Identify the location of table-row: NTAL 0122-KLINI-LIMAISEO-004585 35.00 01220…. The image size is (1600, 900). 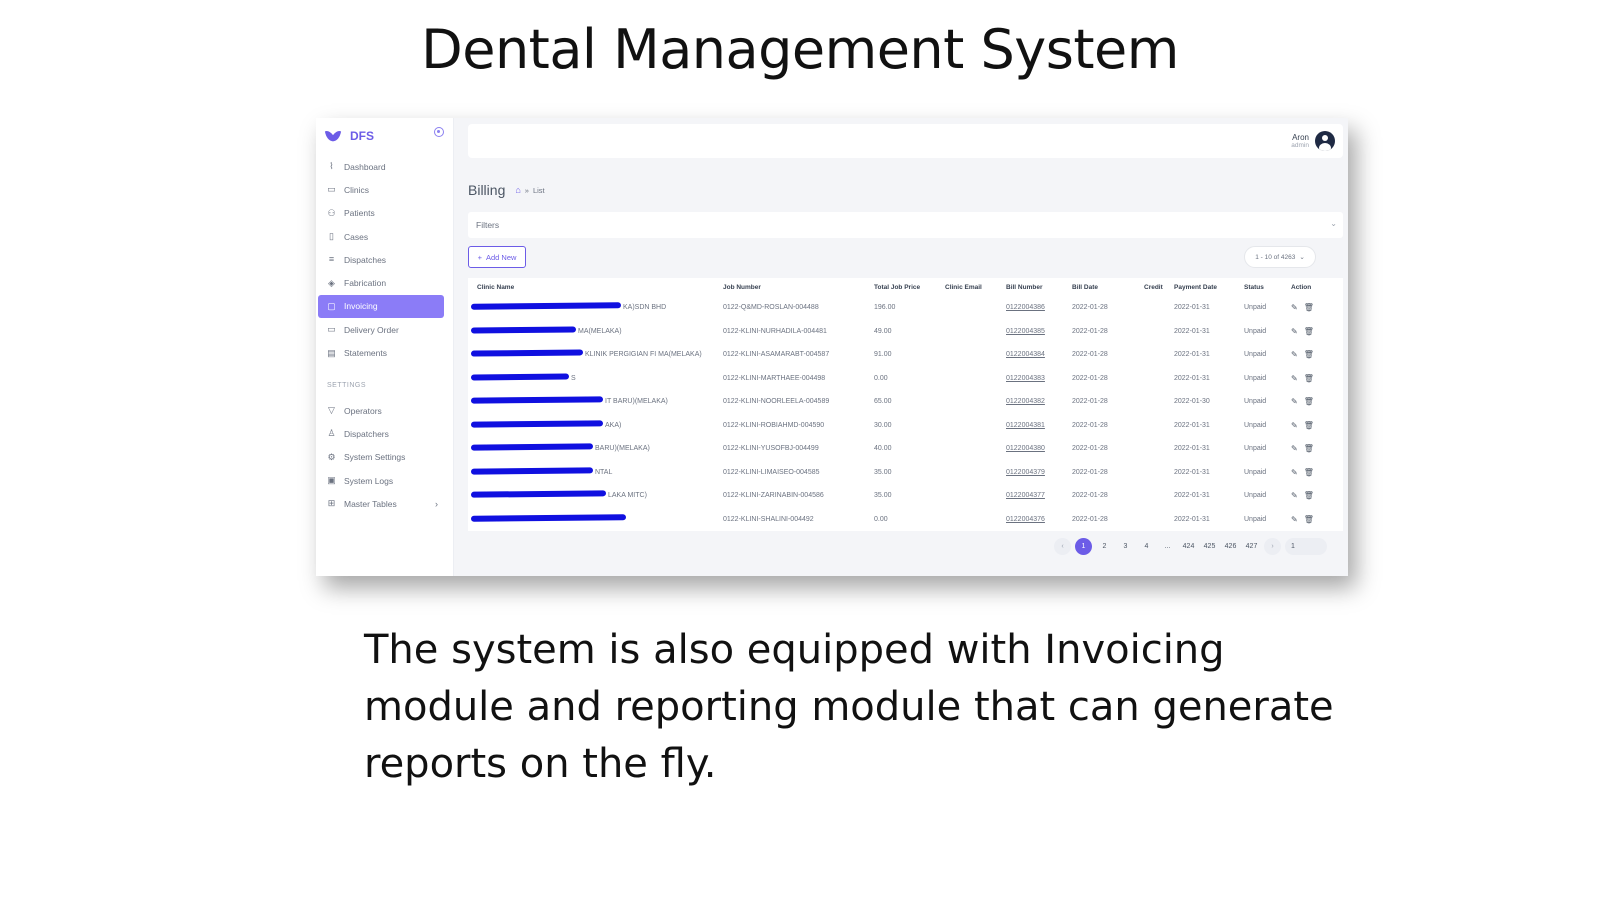
(905, 473).